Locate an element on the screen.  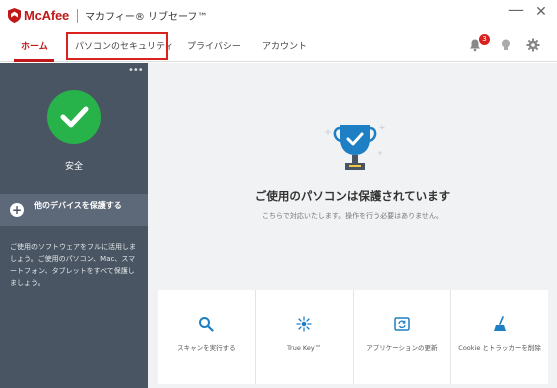
status-label: 安全 is located at coordinates (73, 167).